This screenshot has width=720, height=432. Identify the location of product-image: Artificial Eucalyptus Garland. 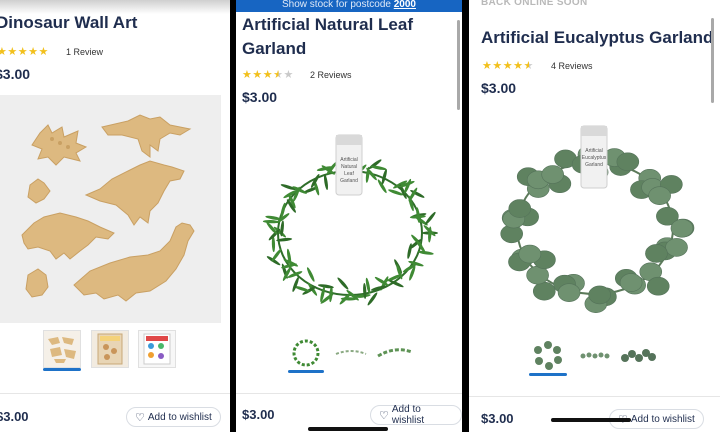
(596, 218).